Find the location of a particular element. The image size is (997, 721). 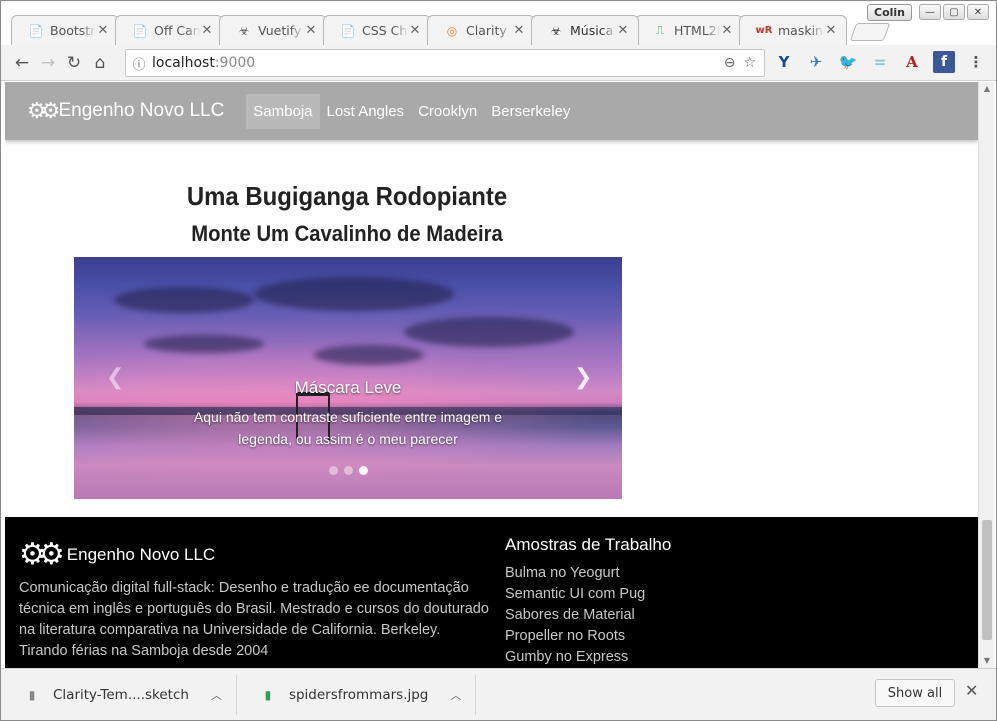

nav-link-samboja: Samboja is located at coordinates (283, 111).